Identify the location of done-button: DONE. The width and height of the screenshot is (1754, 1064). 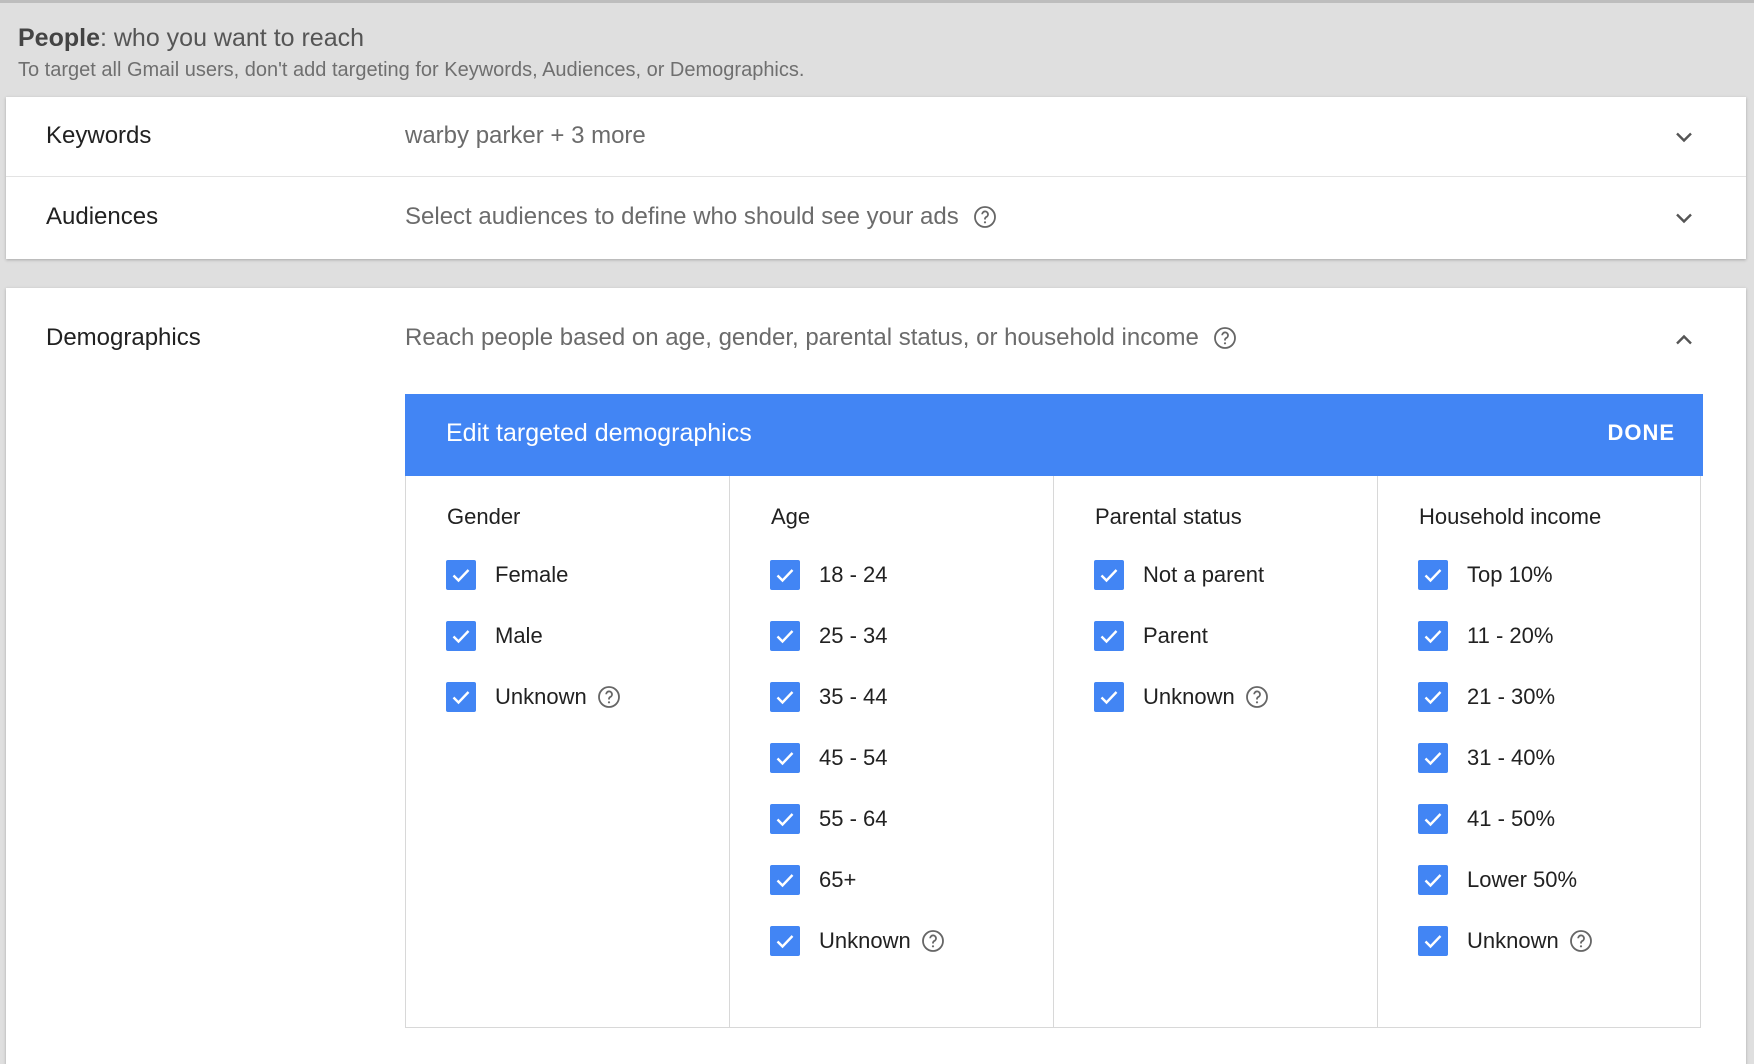
(1641, 433).